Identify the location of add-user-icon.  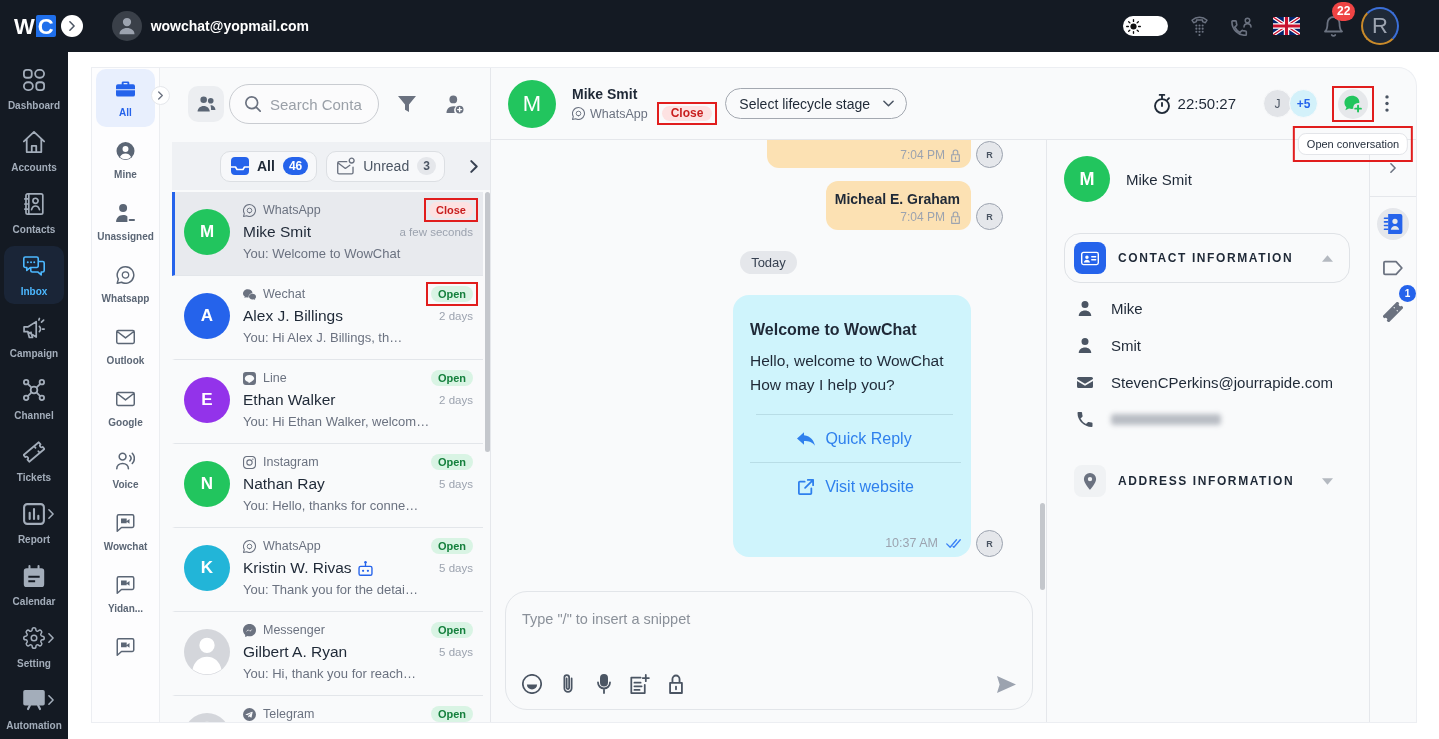
(455, 104).